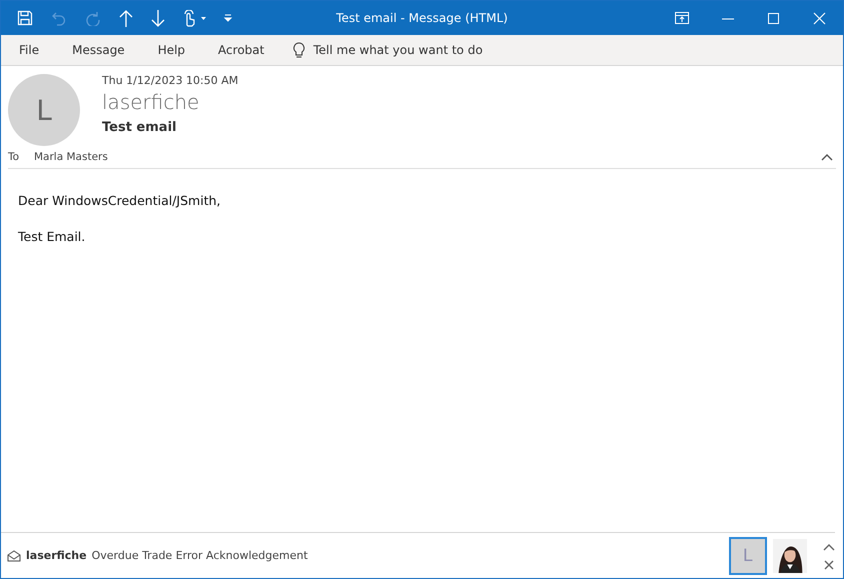 The image size is (844, 579). What do you see at coordinates (44, 110) in the screenshot?
I see `sender-avatar: L` at bounding box center [44, 110].